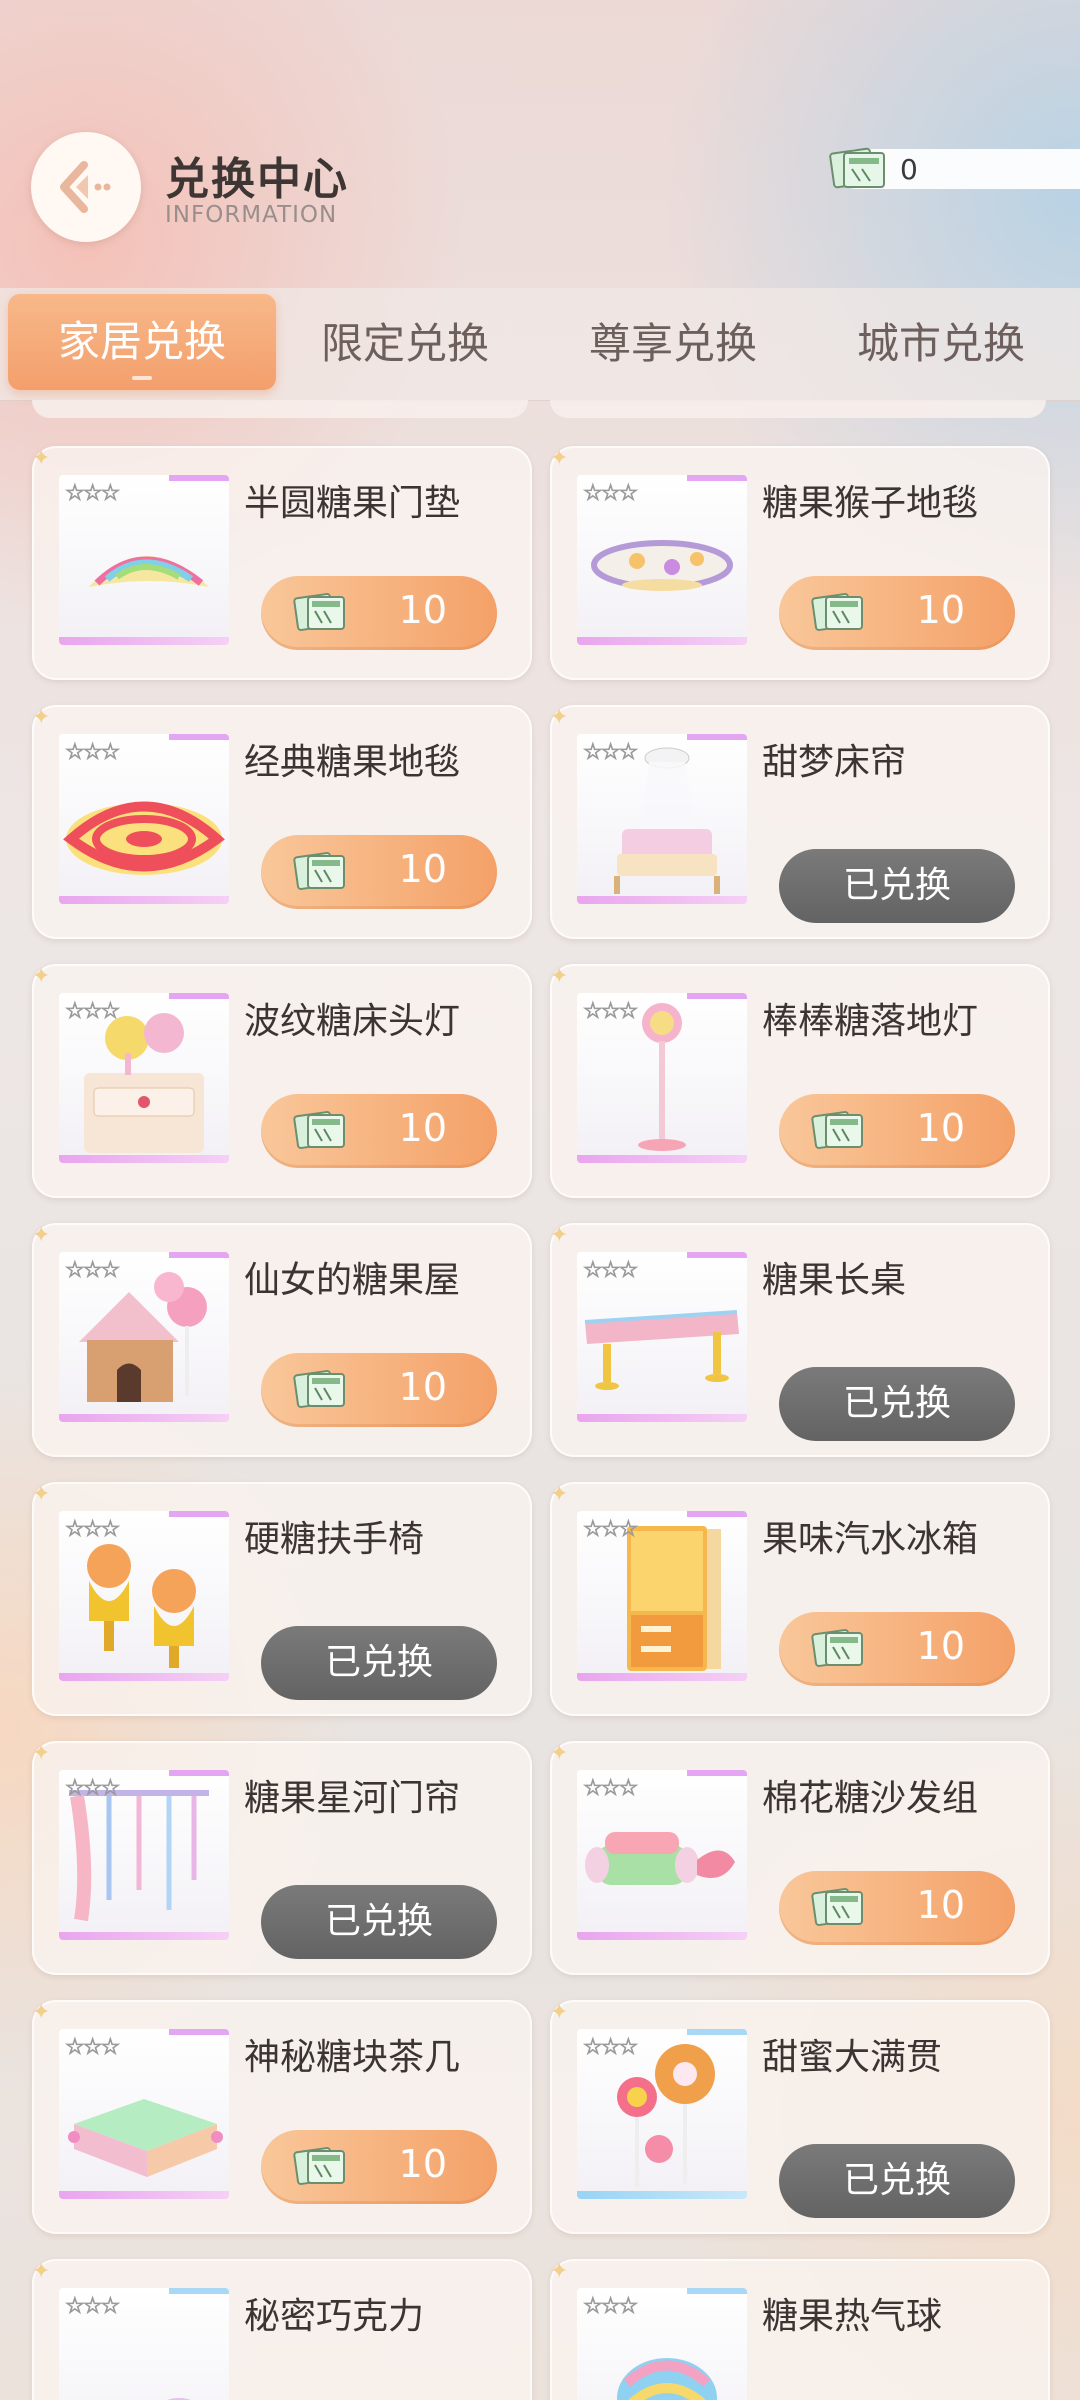 This screenshot has height=2400, width=1080. What do you see at coordinates (852, 2316) in the screenshot?
I see `item-name: 糖果热气球` at bounding box center [852, 2316].